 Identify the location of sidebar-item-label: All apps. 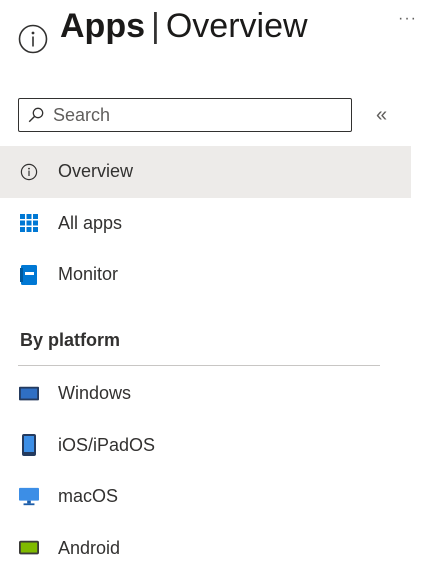
(90, 222).